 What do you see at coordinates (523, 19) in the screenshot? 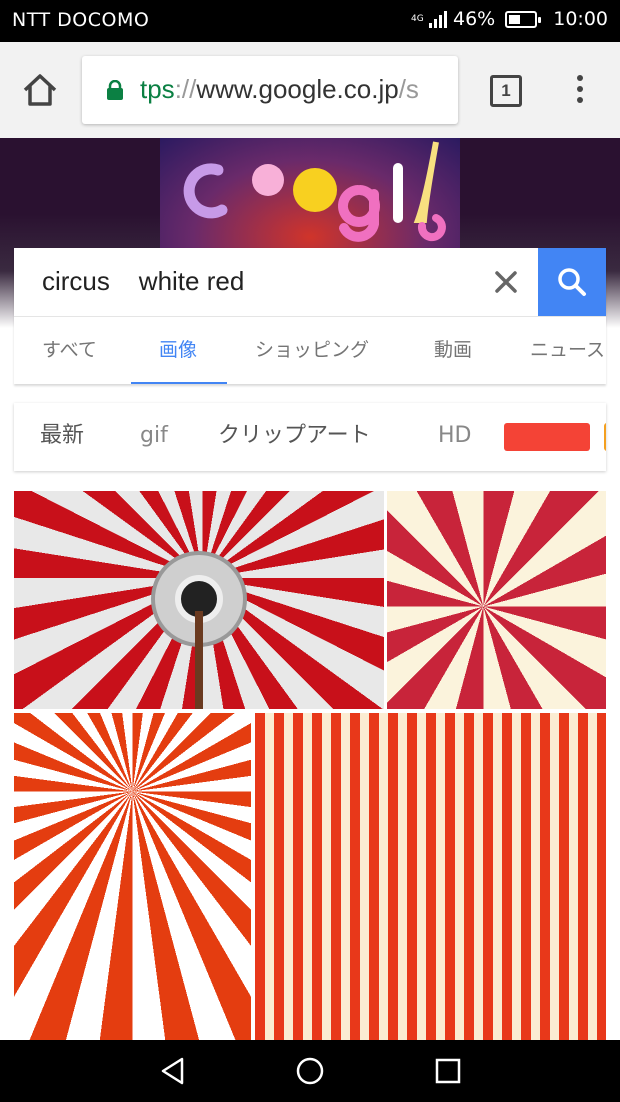
I see `battery-icon` at bounding box center [523, 19].